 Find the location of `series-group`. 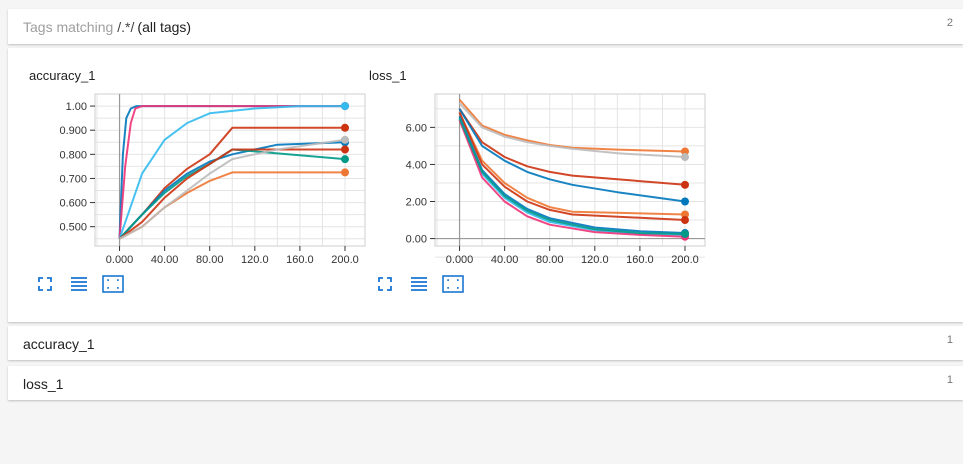

series-group is located at coordinates (233, 171).